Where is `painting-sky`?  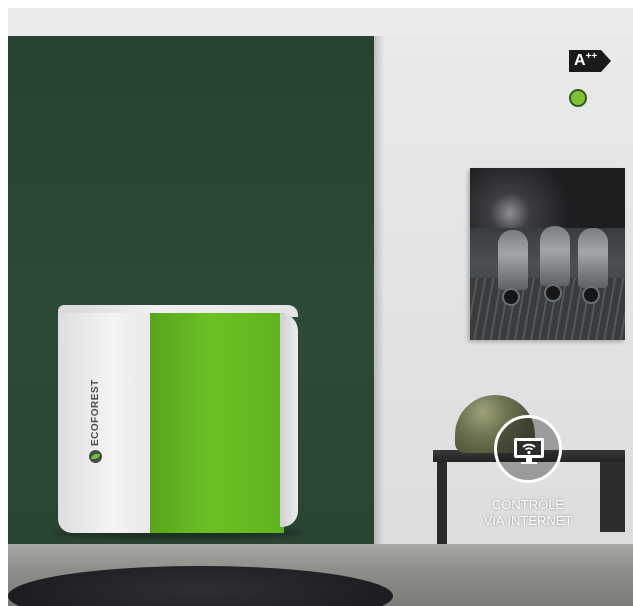
painting-sky is located at coordinates (547, 198).